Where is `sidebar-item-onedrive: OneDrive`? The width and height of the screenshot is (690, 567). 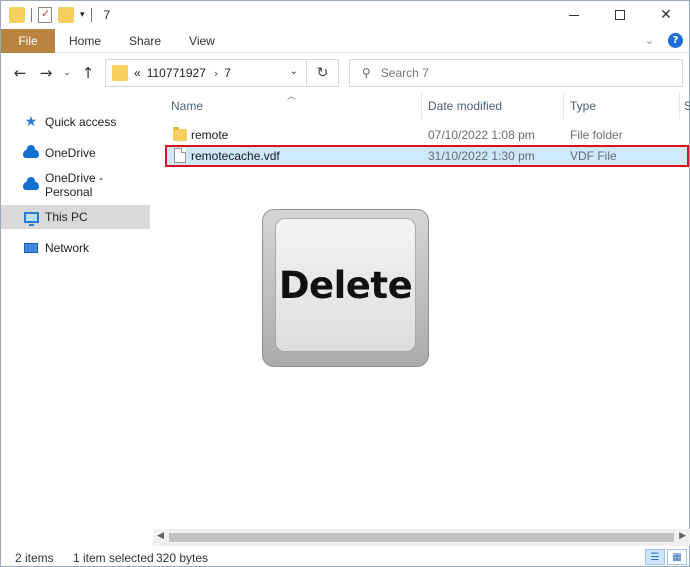
sidebar-item-onedrive: OneDrive is located at coordinates (75, 153).